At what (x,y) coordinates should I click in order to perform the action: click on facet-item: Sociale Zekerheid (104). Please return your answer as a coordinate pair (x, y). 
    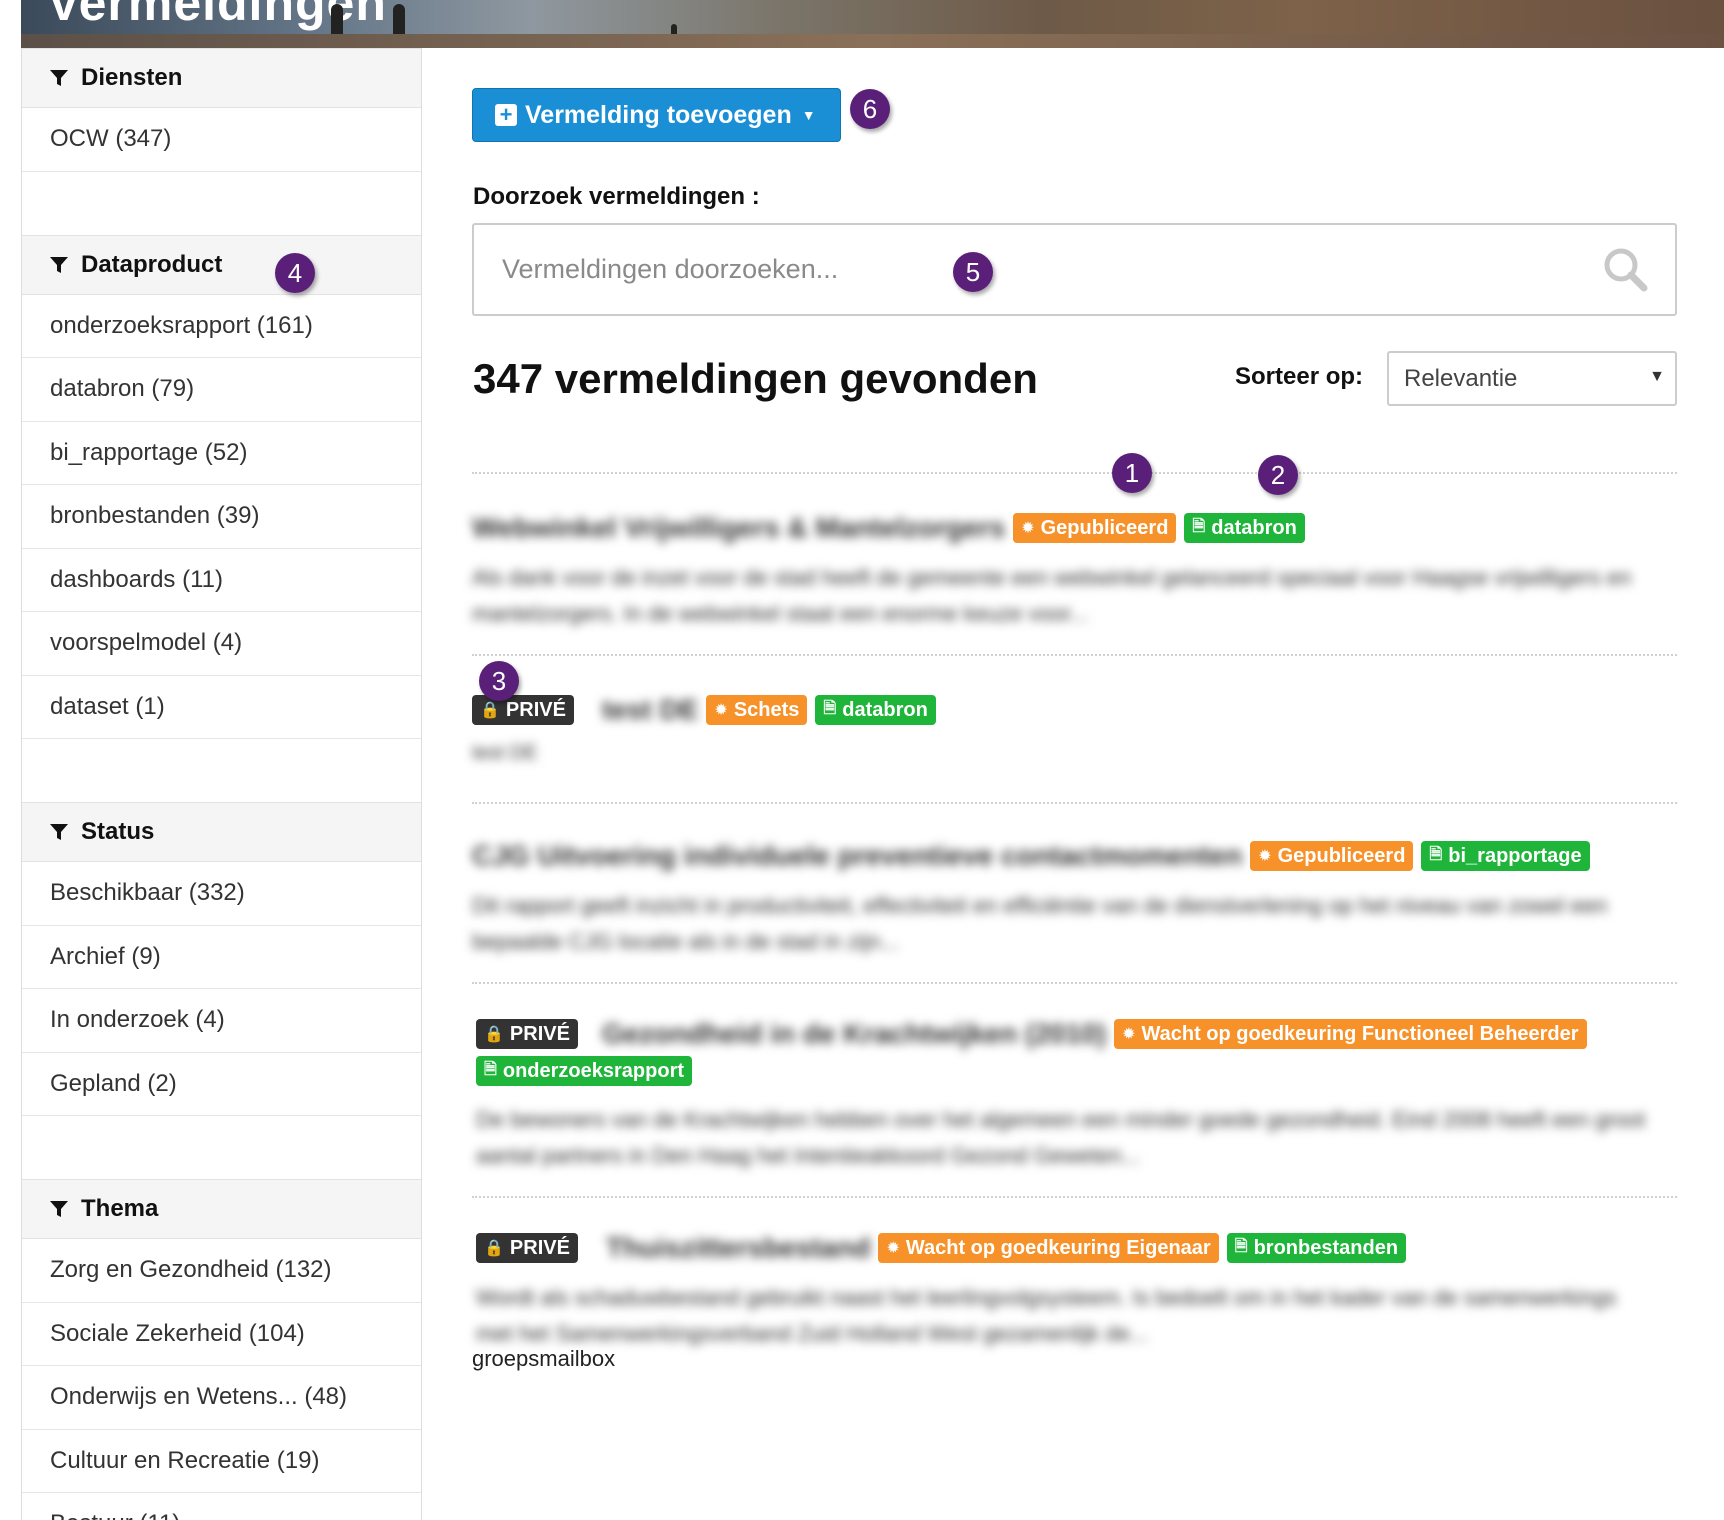
    Looking at the image, I should click on (221, 1334).